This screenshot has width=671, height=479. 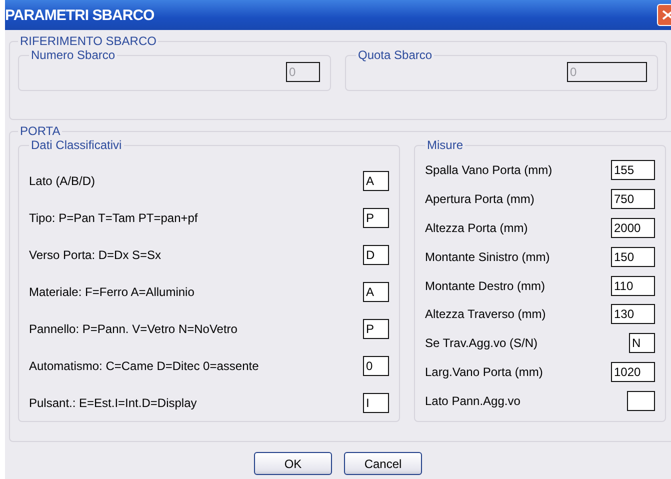 I want to click on group-title: Dati Classificativi, so click(x=76, y=145).